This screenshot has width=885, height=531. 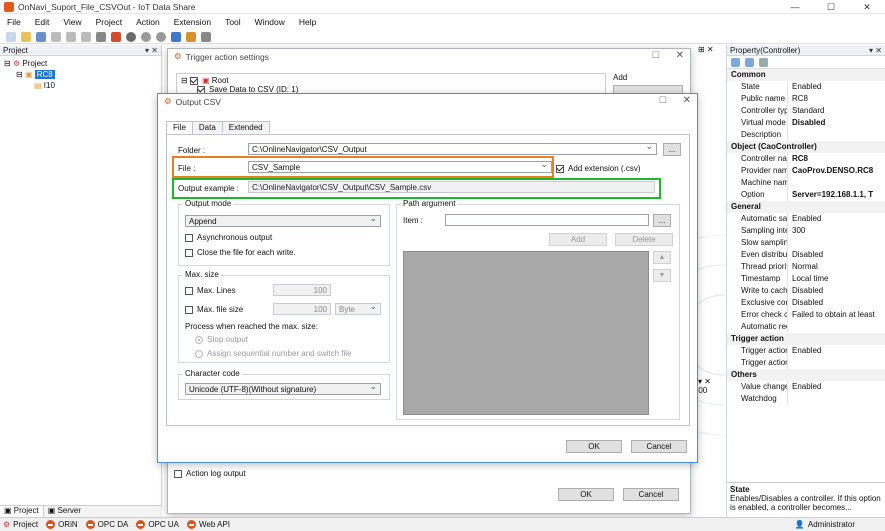 I want to click on max-lines-input: 100, so click(x=302, y=290).